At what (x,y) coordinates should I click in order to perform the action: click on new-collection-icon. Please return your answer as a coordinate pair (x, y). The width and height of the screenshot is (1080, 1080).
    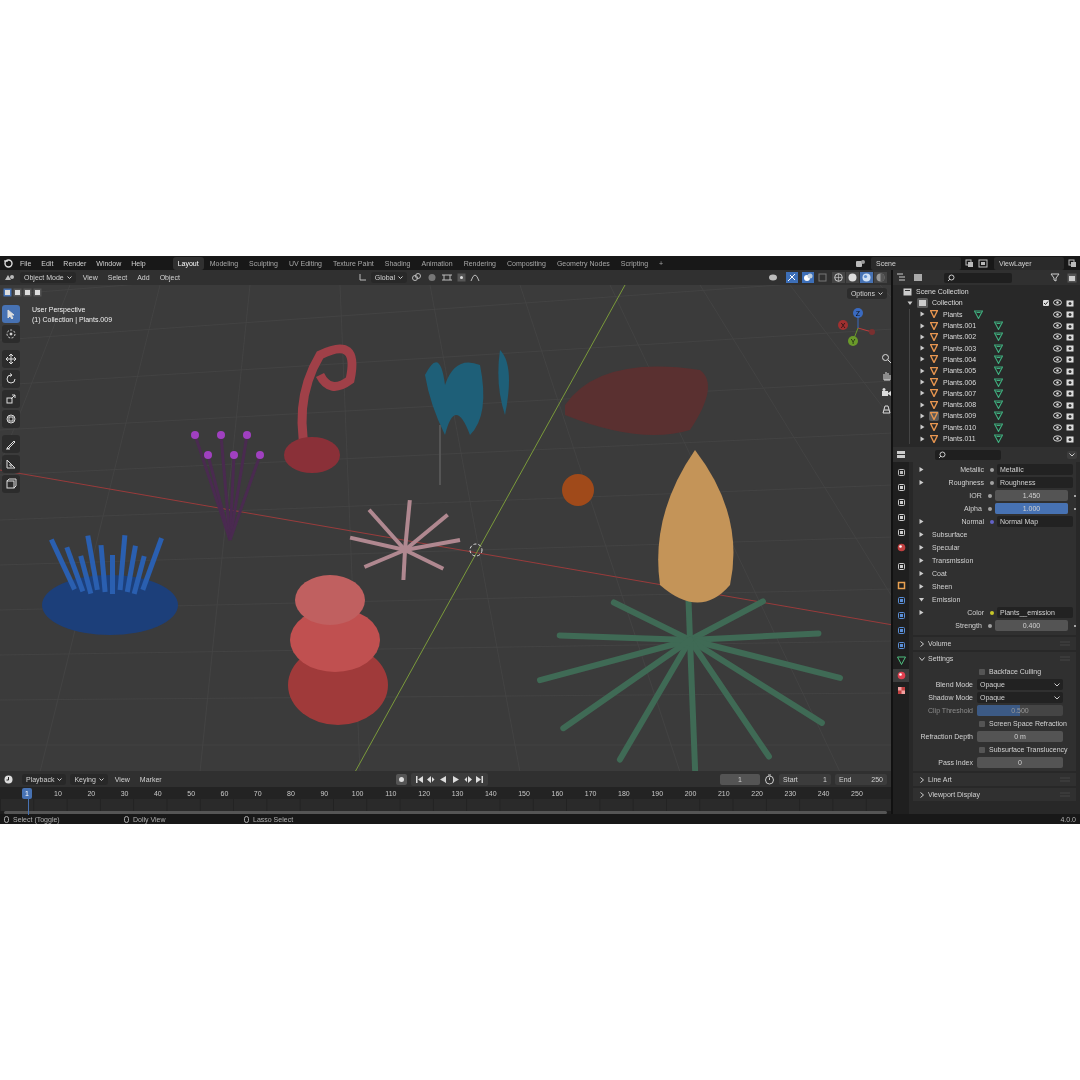
    Looking at the image, I should click on (1072, 277).